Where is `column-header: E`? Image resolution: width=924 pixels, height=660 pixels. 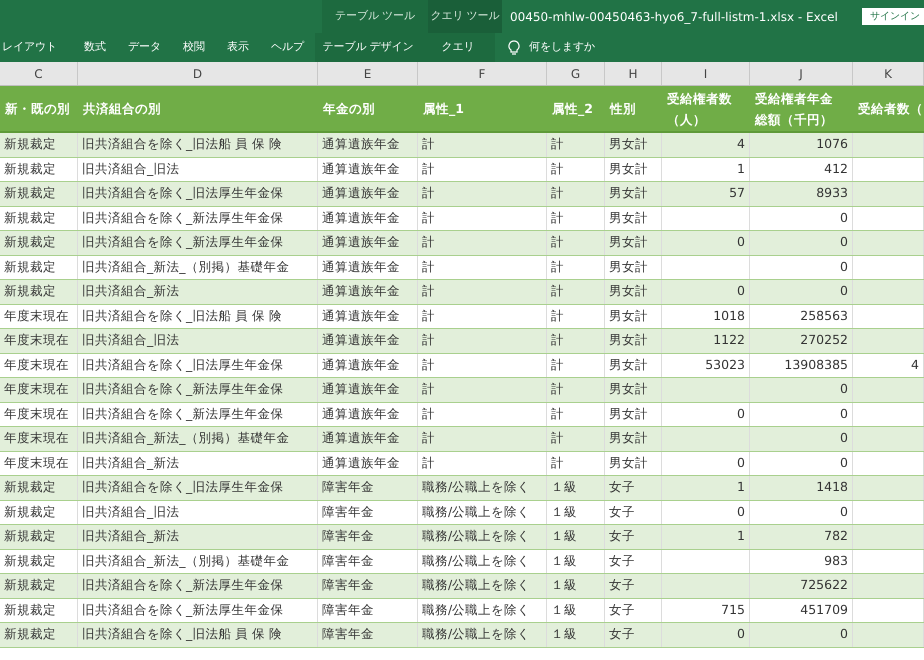
column-header: E is located at coordinates (368, 73).